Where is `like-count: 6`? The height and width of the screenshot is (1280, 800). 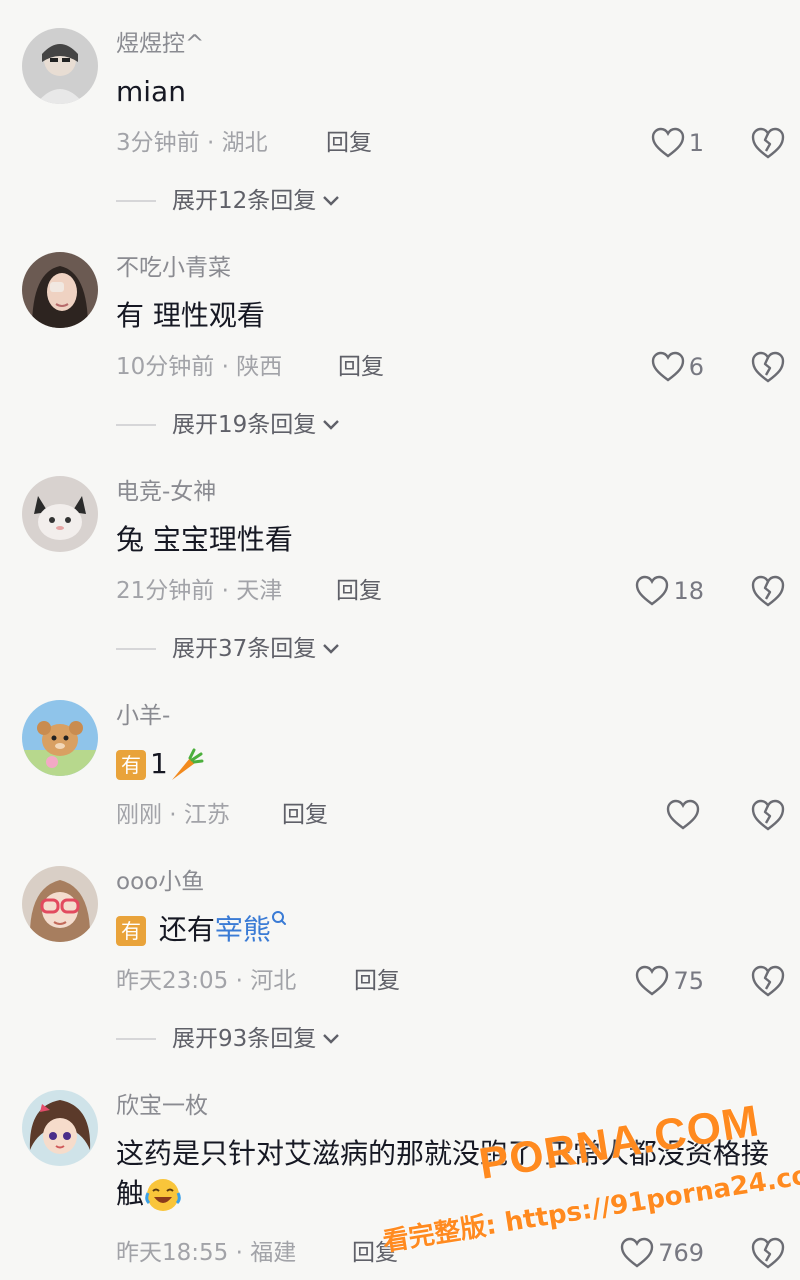 like-count: 6 is located at coordinates (696, 367).